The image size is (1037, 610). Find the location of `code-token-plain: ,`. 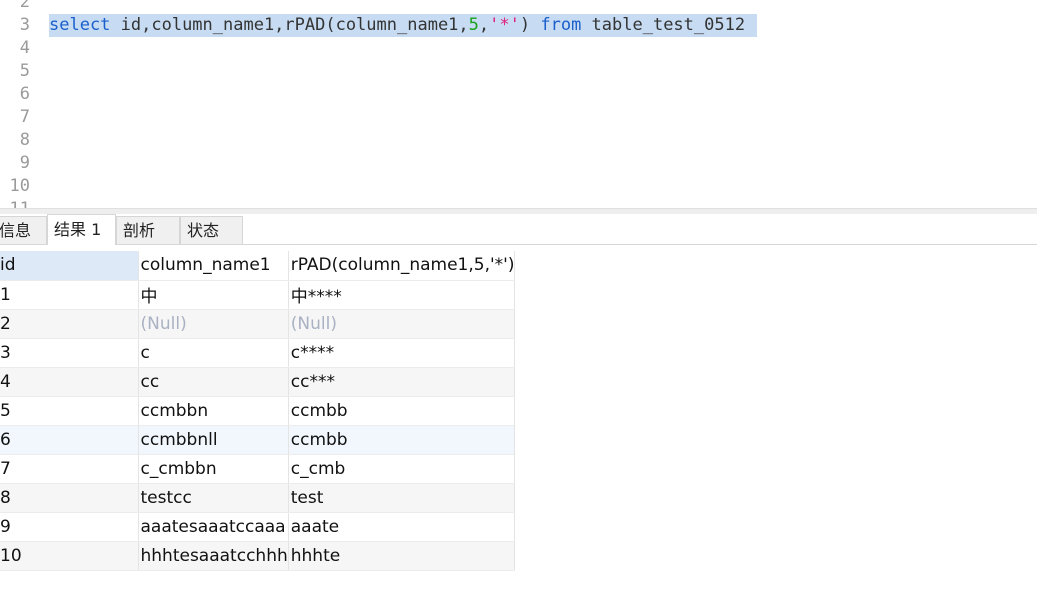

code-token-plain: , is located at coordinates (484, 25).